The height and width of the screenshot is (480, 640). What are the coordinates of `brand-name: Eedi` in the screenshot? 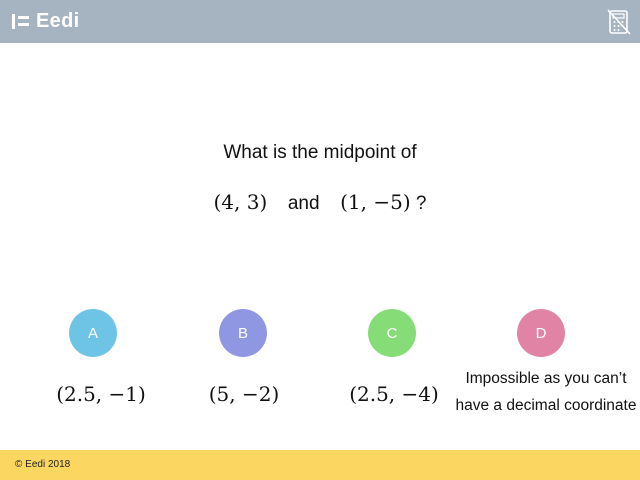 It's located at (58, 20).